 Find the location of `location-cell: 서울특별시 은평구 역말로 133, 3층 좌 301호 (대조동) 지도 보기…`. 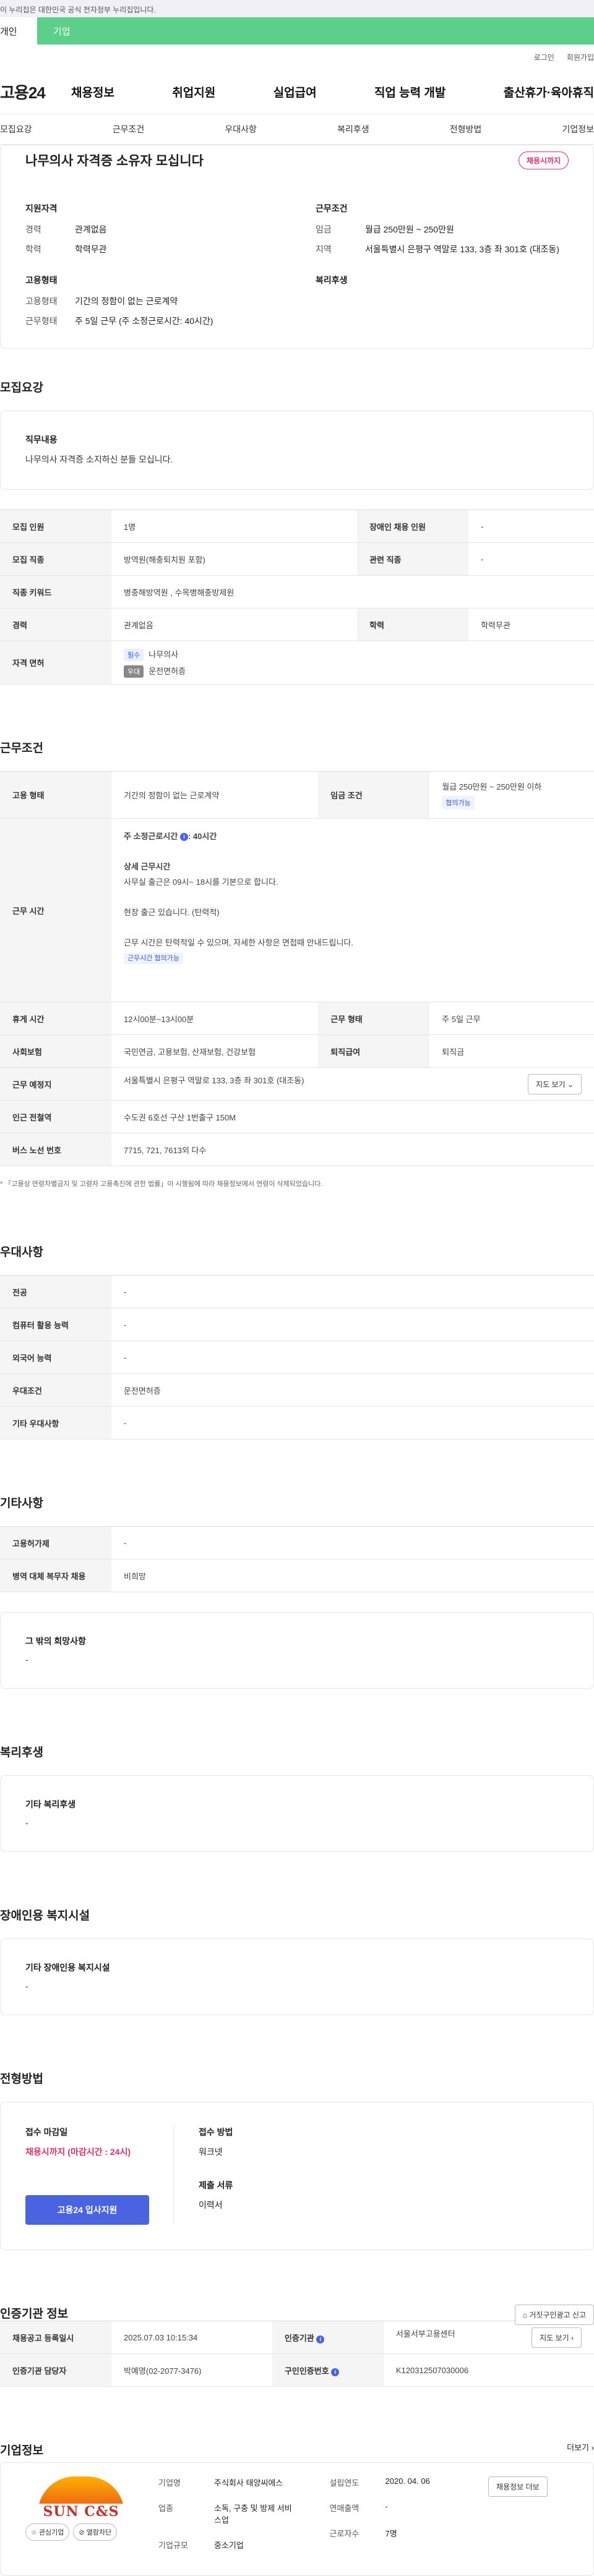

location-cell: 서울특별시 은평구 역말로 133, 3층 좌 301호 (대조동) 지도 보기… is located at coordinates (352, 1084).